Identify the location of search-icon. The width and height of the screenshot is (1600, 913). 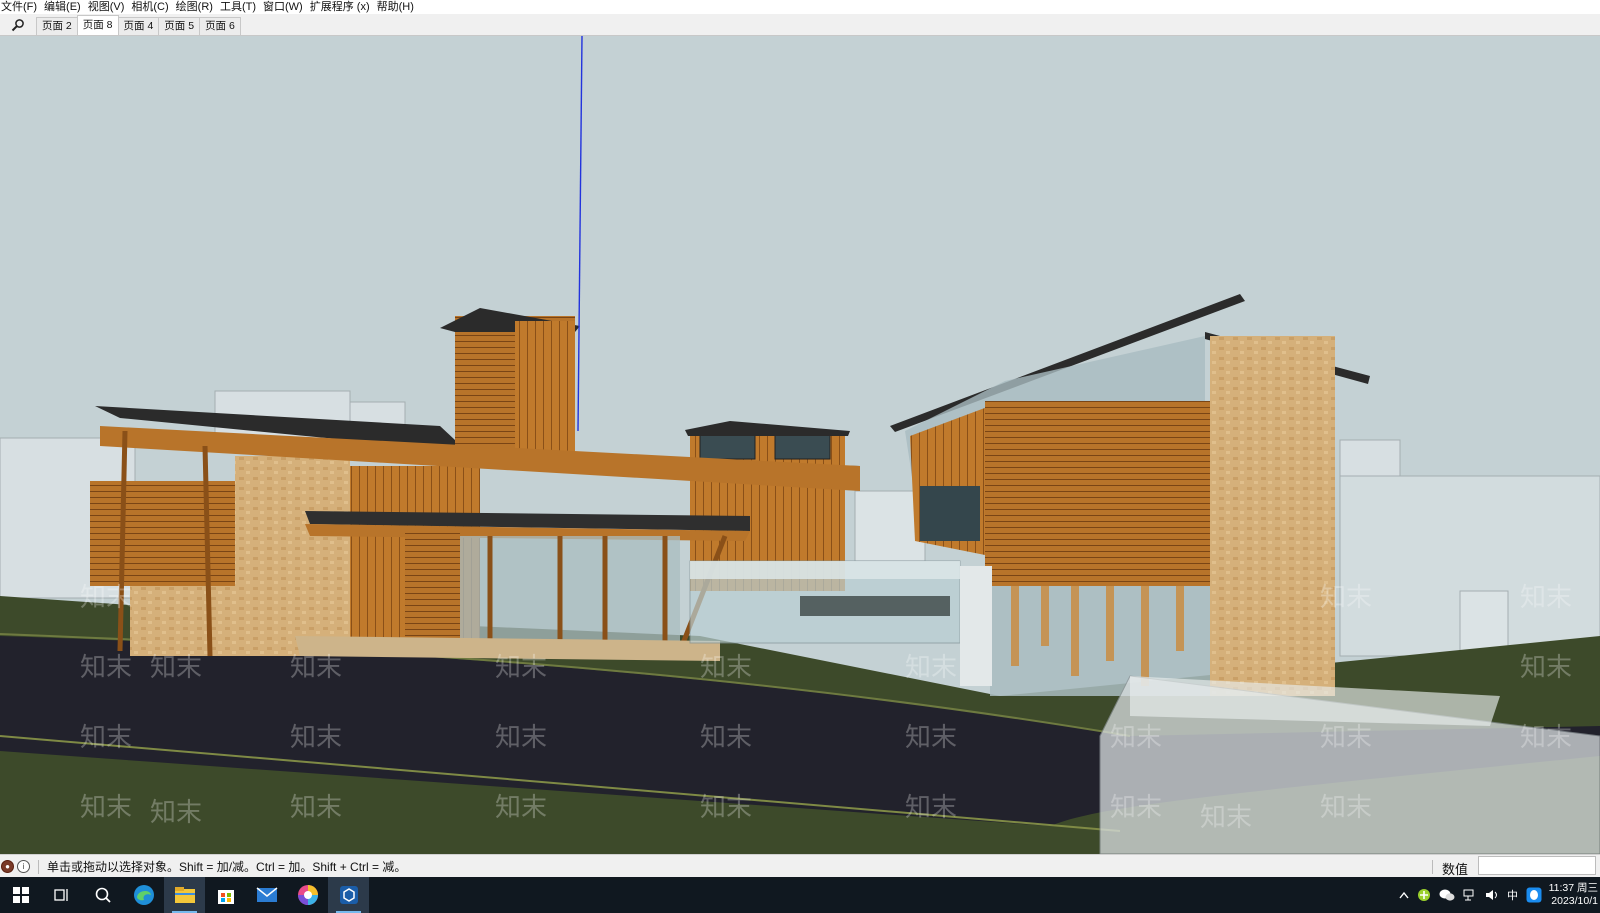
(18, 25).